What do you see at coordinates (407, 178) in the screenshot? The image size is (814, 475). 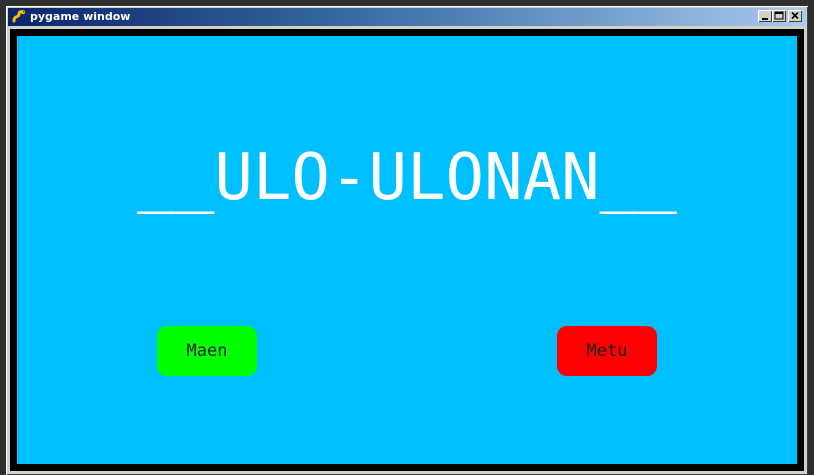 I see `game-title: __ULO-ULONAN__` at bounding box center [407, 178].